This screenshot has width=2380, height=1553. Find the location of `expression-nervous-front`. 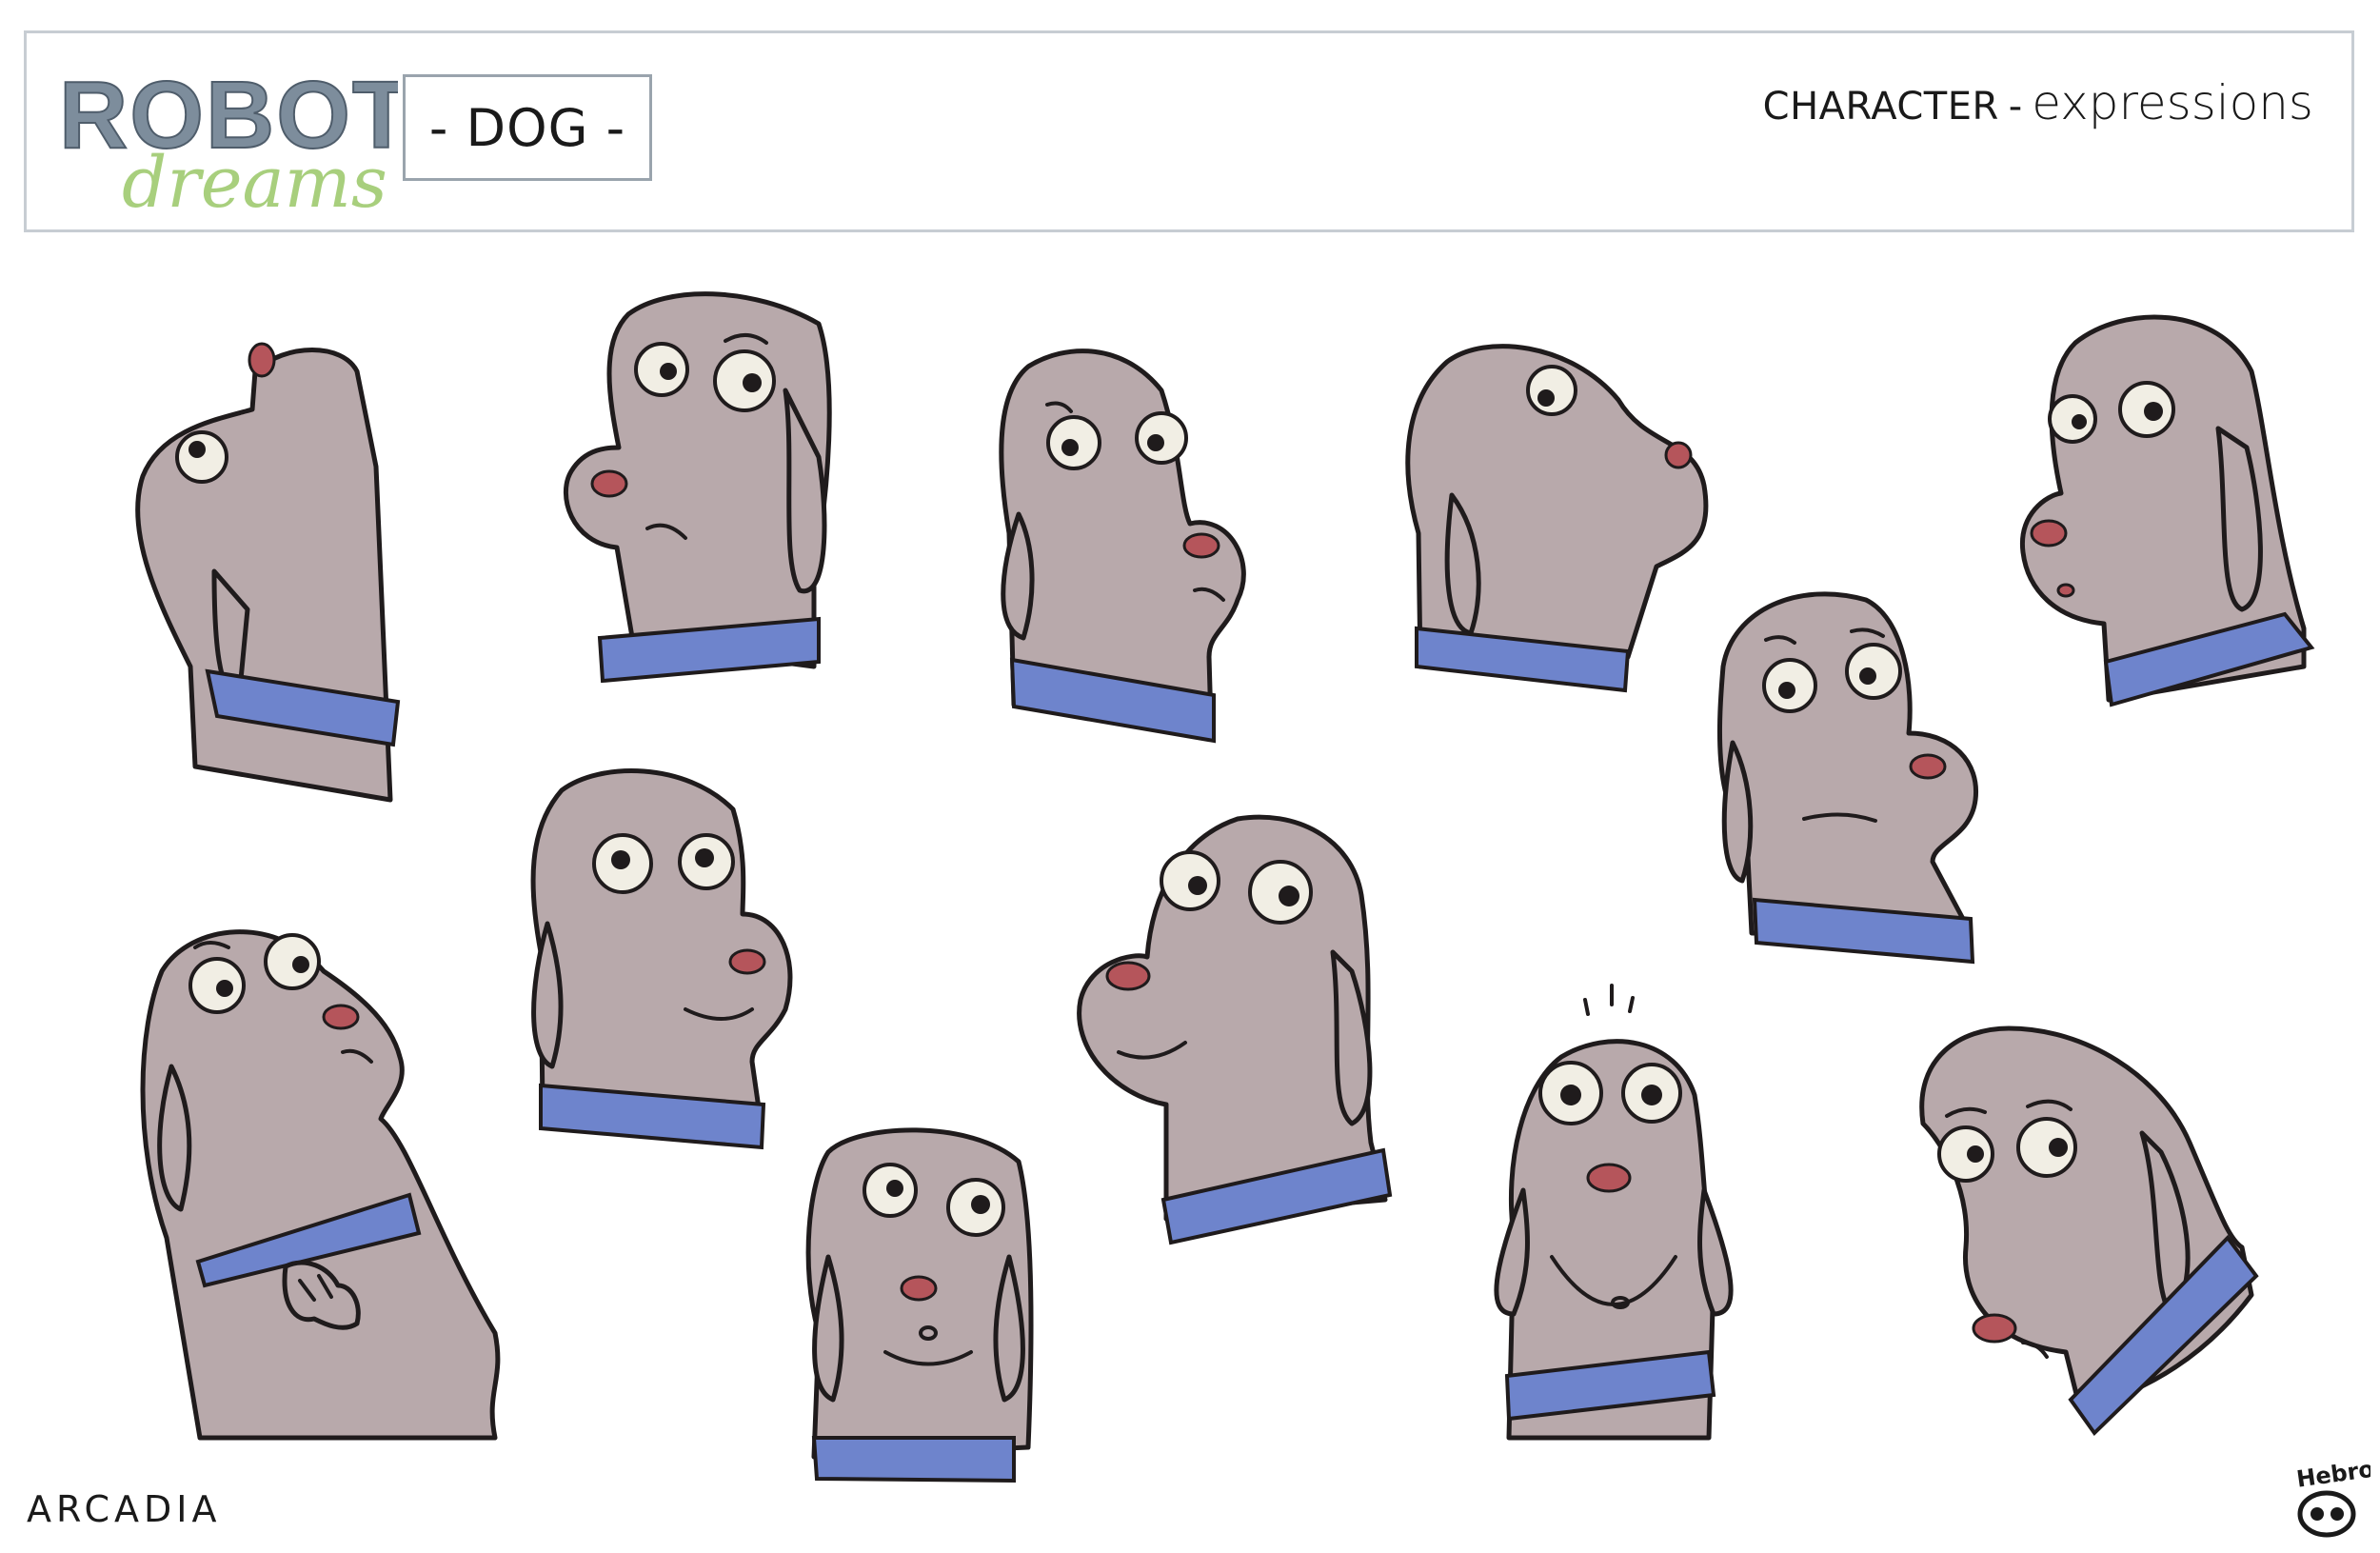

expression-nervous-front is located at coordinates (919, 1305).